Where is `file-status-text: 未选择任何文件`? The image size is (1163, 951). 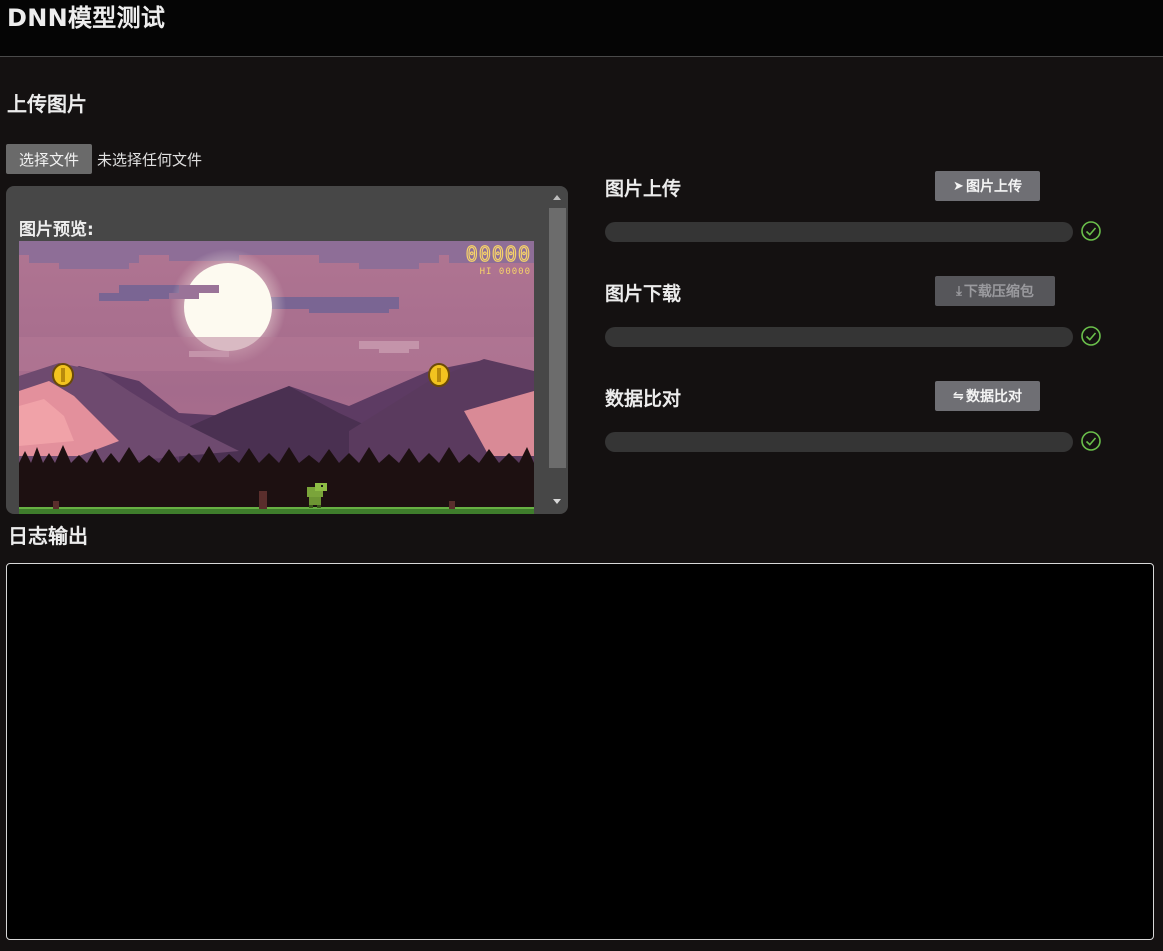 file-status-text: 未选择任何文件 is located at coordinates (150, 160).